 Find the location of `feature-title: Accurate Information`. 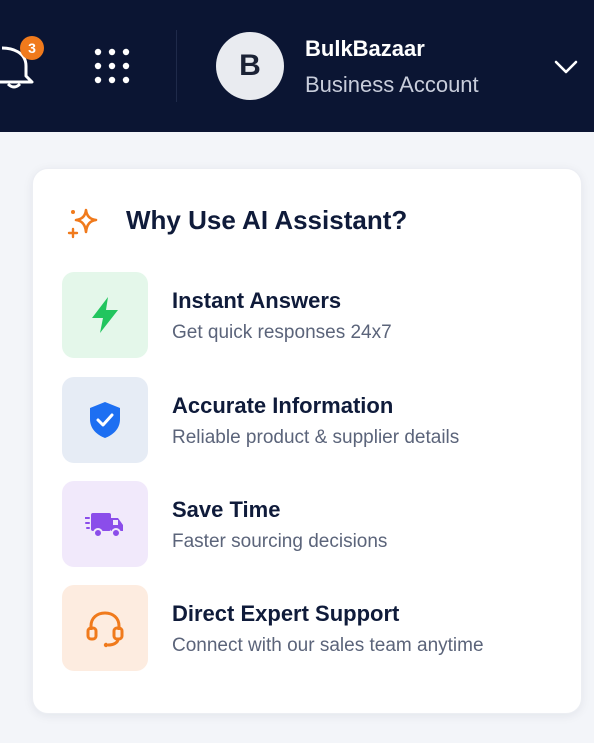

feature-title: Accurate Information is located at coordinates (283, 405).